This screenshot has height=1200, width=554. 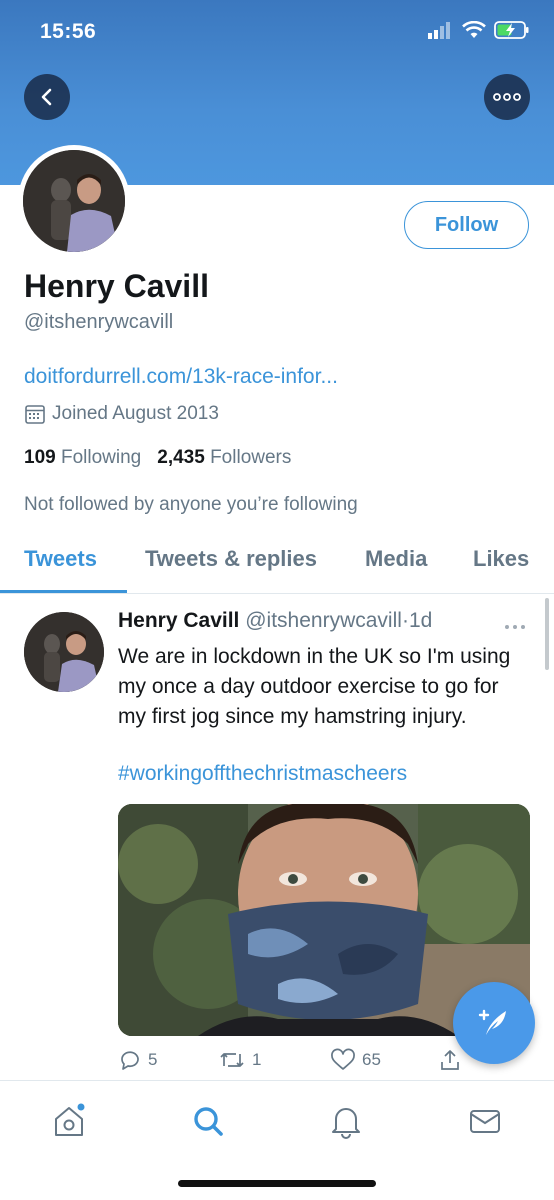 What do you see at coordinates (323, 620) in the screenshot?
I see `tweet-author-handle: @itshenrywcavill` at bounding box center [323, 620].